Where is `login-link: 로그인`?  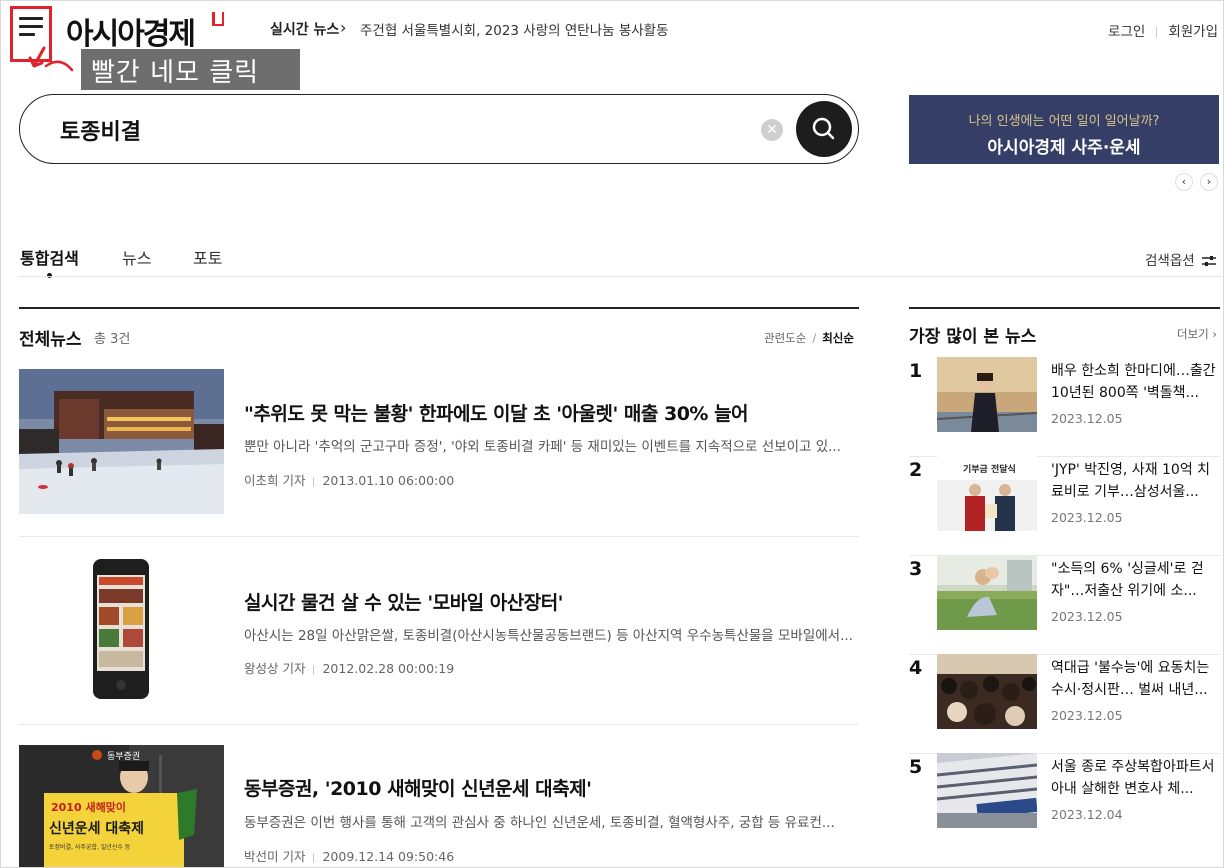
login-link: 로그인 is located at coordinates (1126, 32).